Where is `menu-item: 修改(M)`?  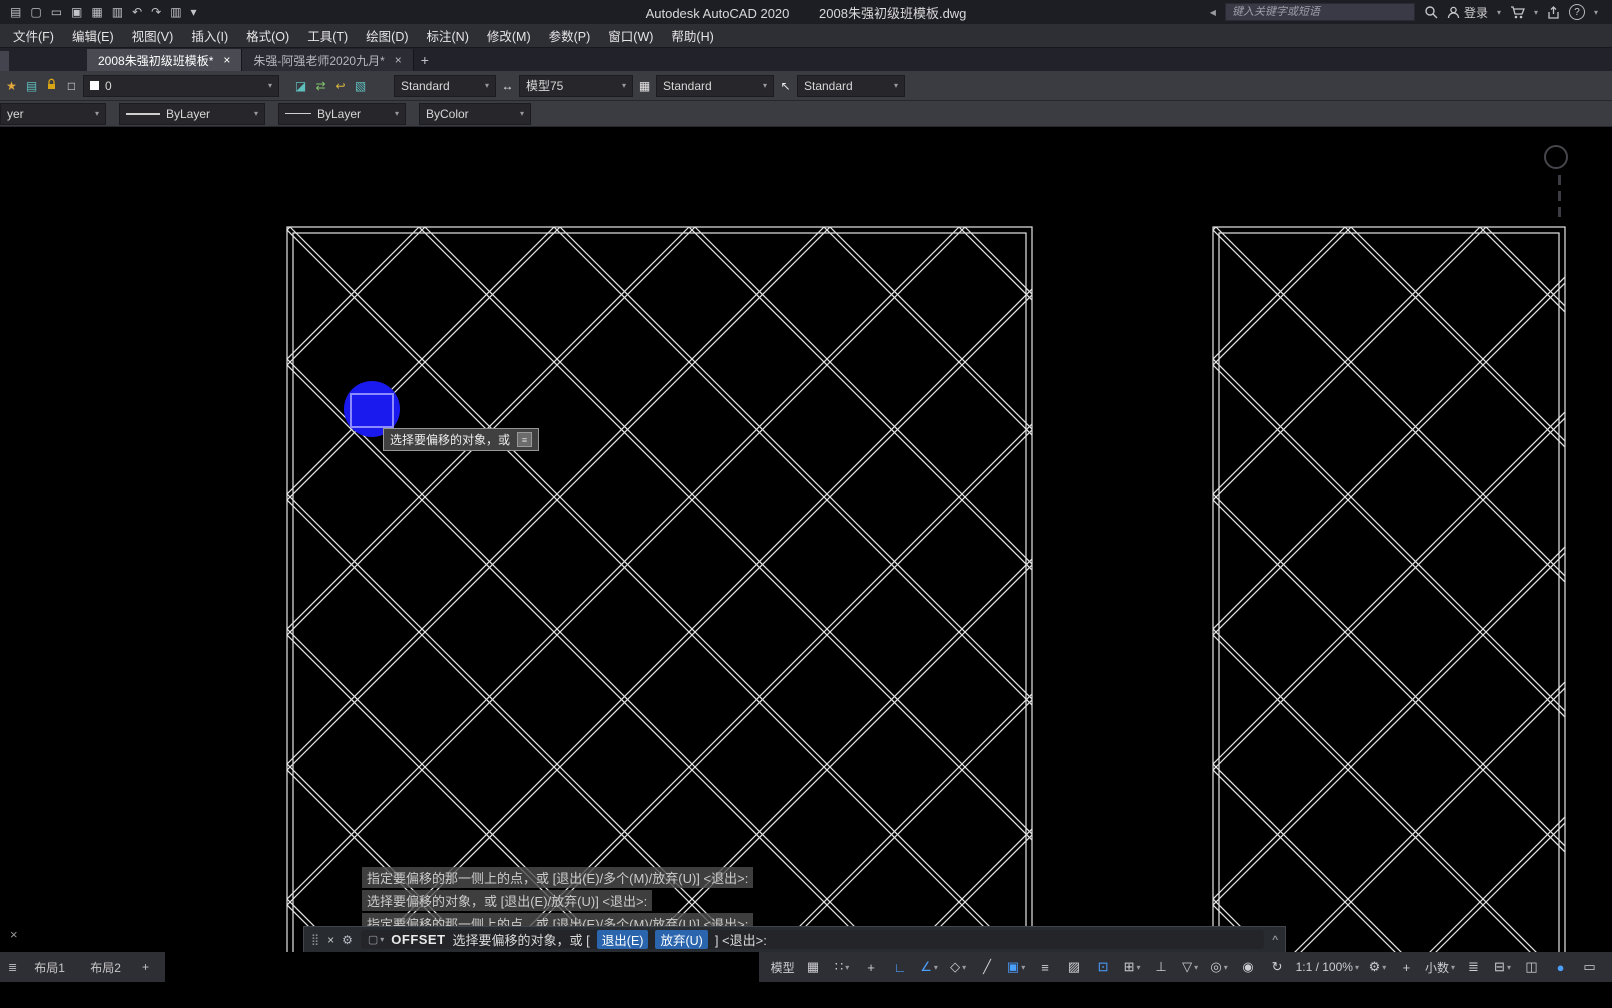 menu-item: 修改(M) is located at coordinates (509, 35).